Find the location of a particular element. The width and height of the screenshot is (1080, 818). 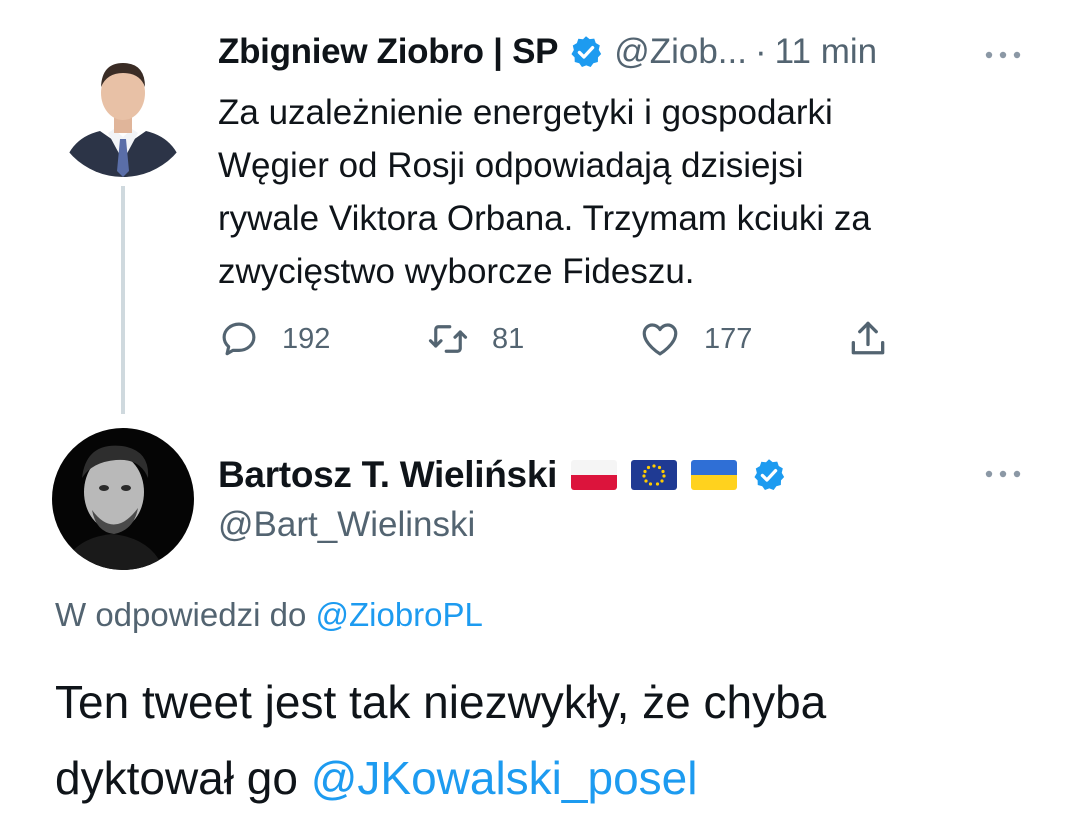

reply-count: 192 is located at coordinates (306, 338).